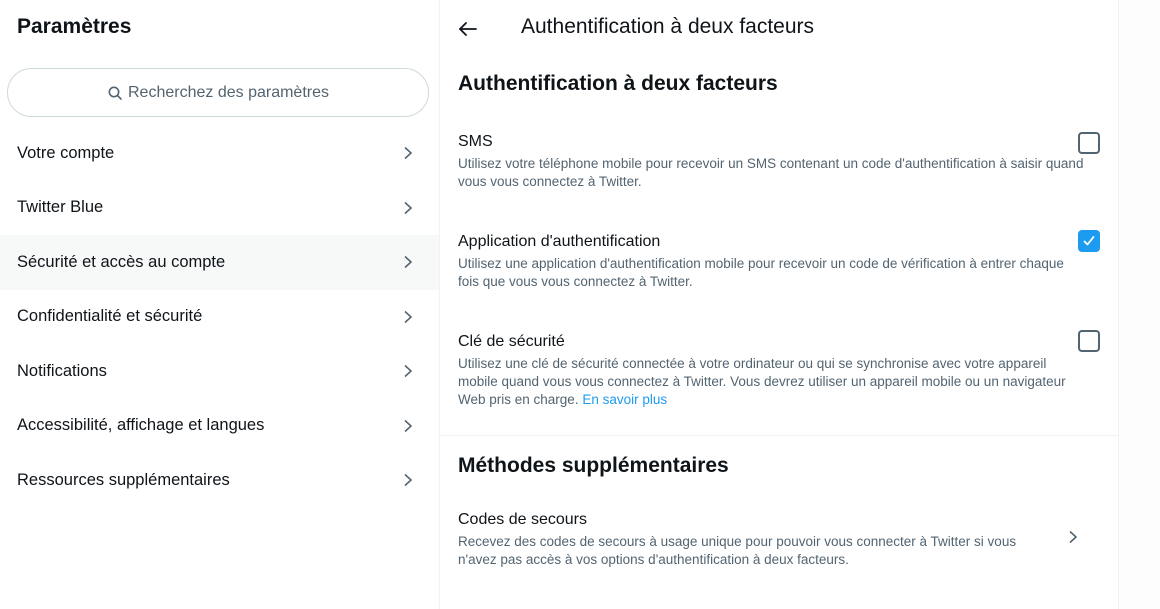 The image size is (1160, 609). I want to click on section-title-2fa: Authentification à deux facteurs, so click(618, 83).